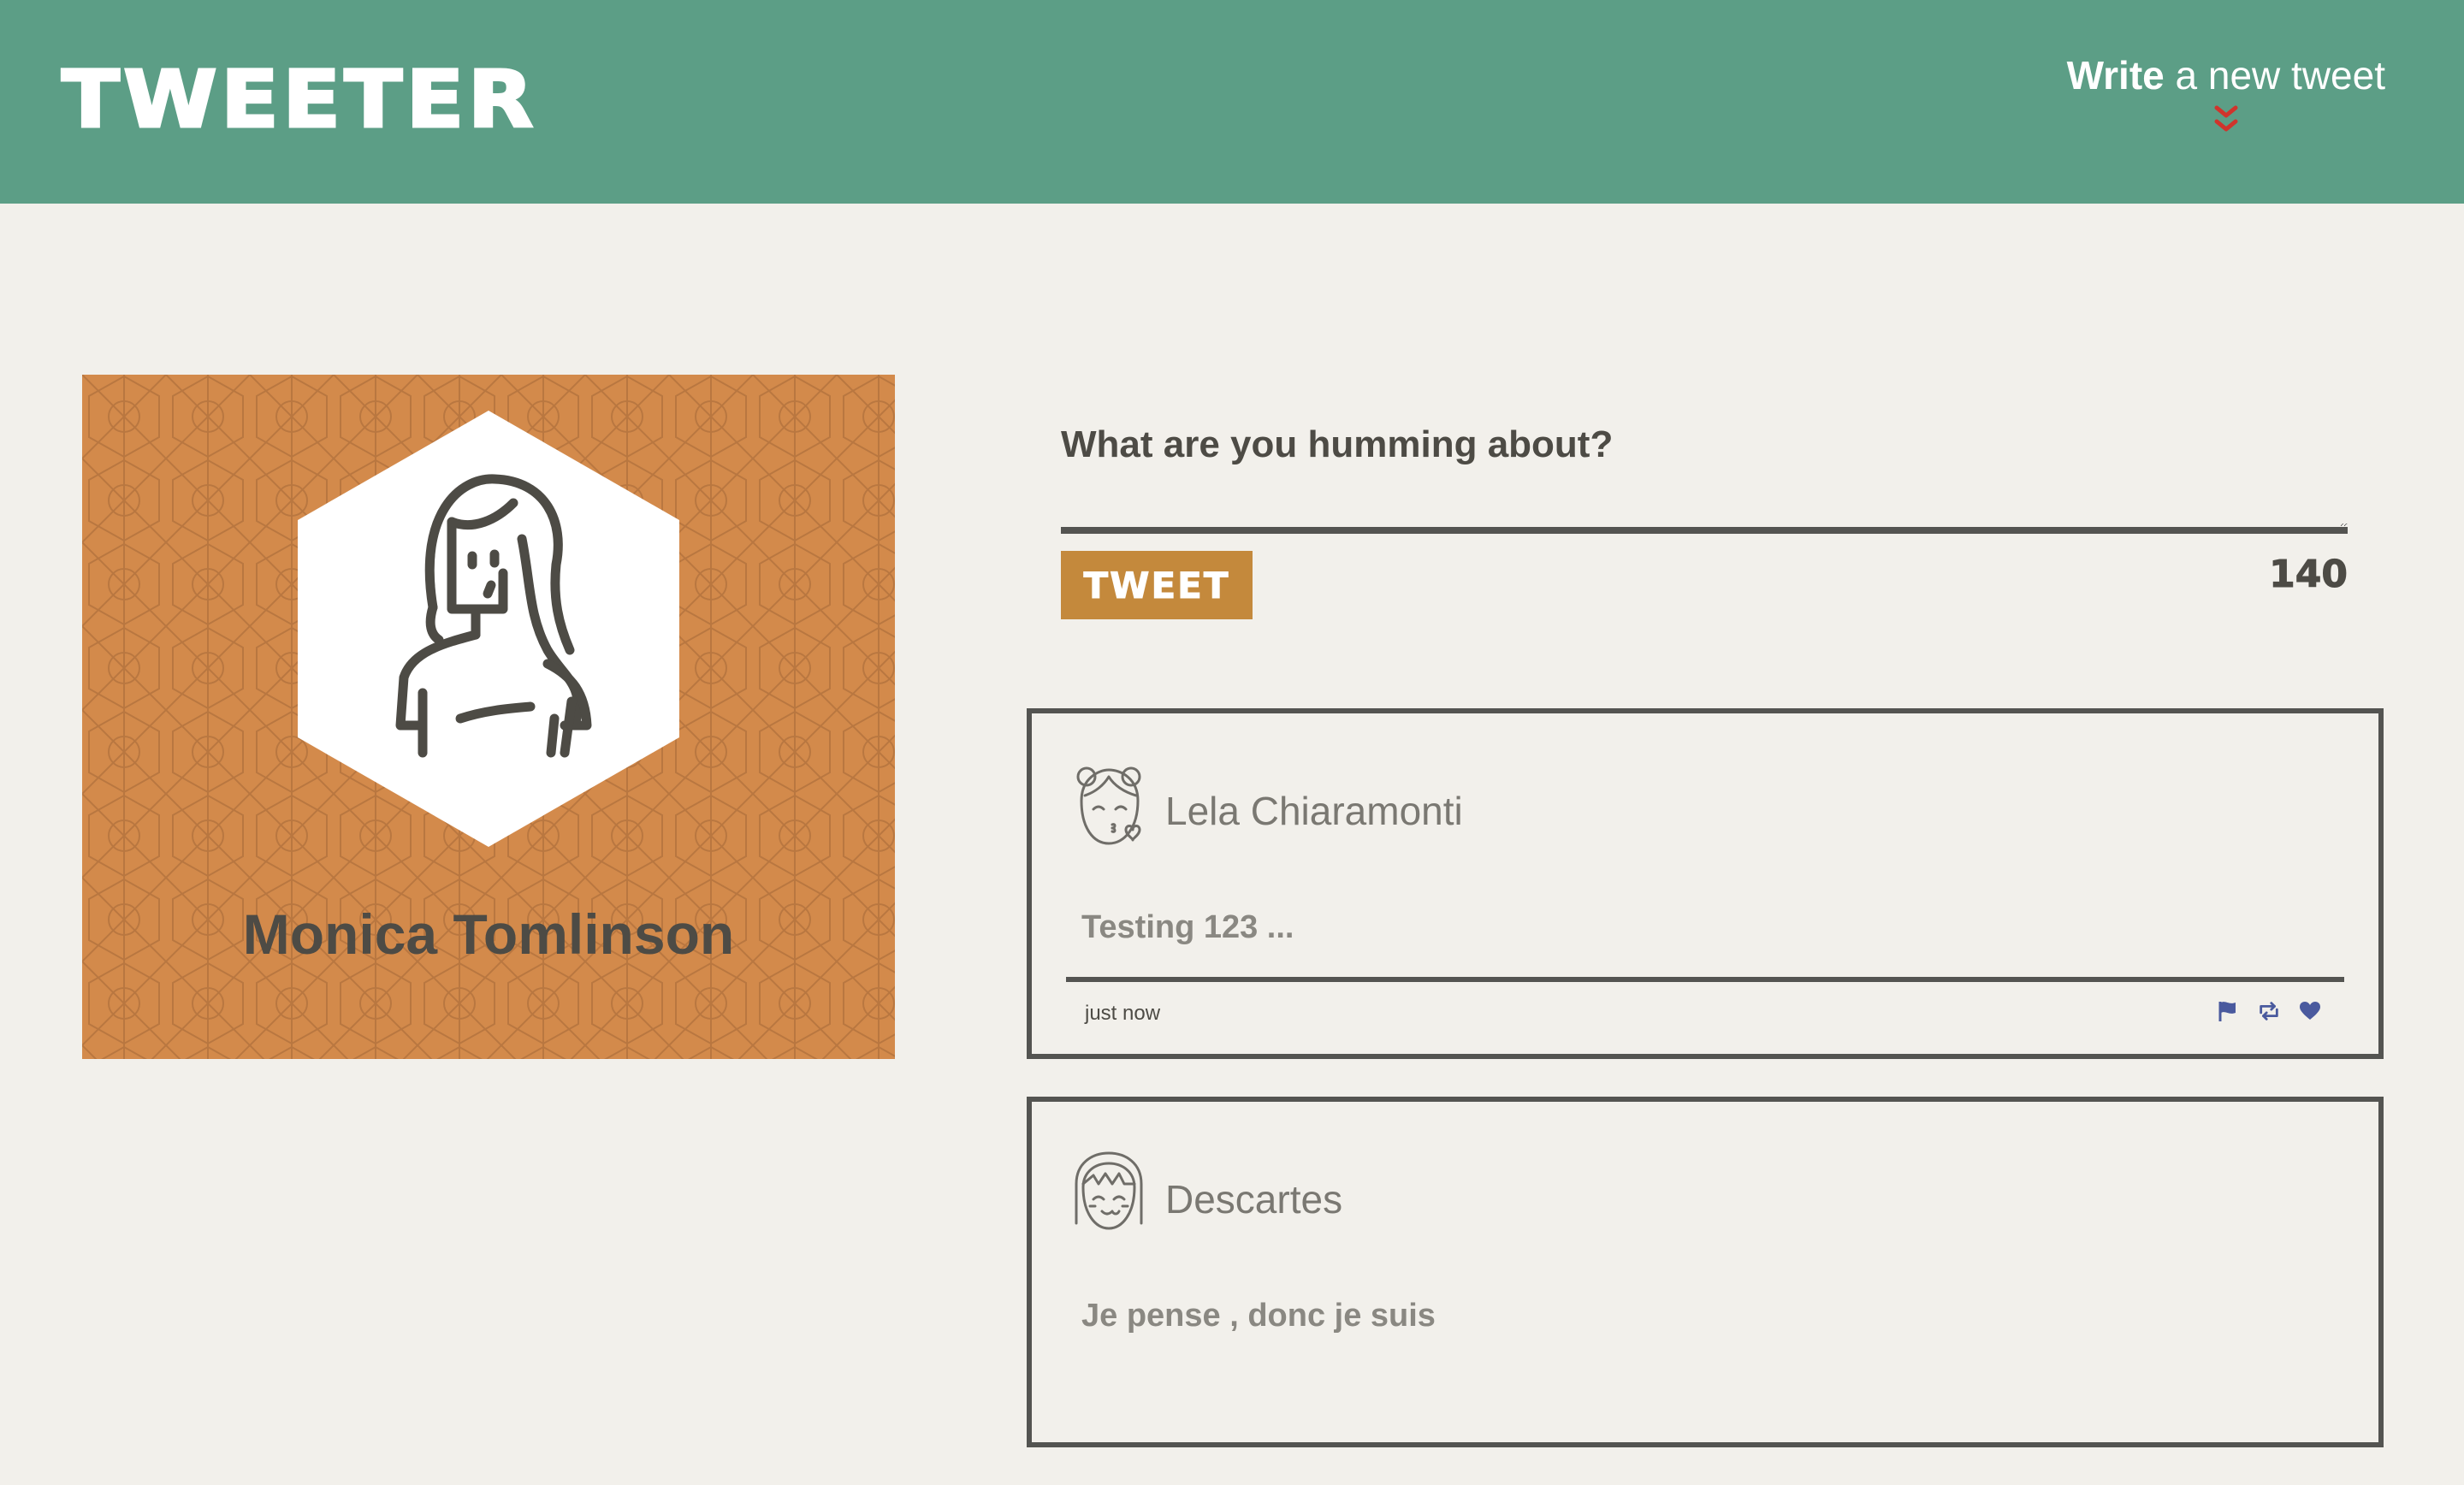  Describe the element at coordinates (2228, 1011) in the screenshot. I see `flag-icon` at that location.